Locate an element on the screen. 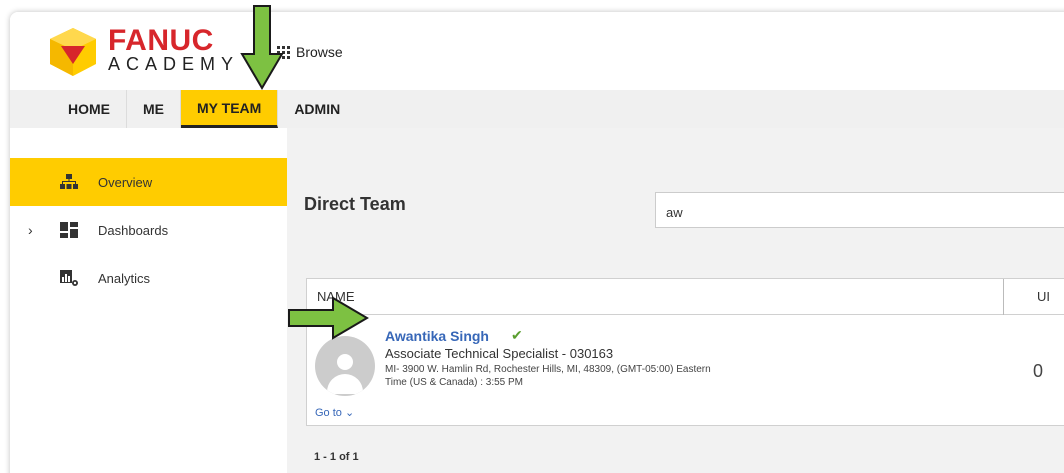  sidebar-item-overview: Overview is located at coordinates (148, 182).